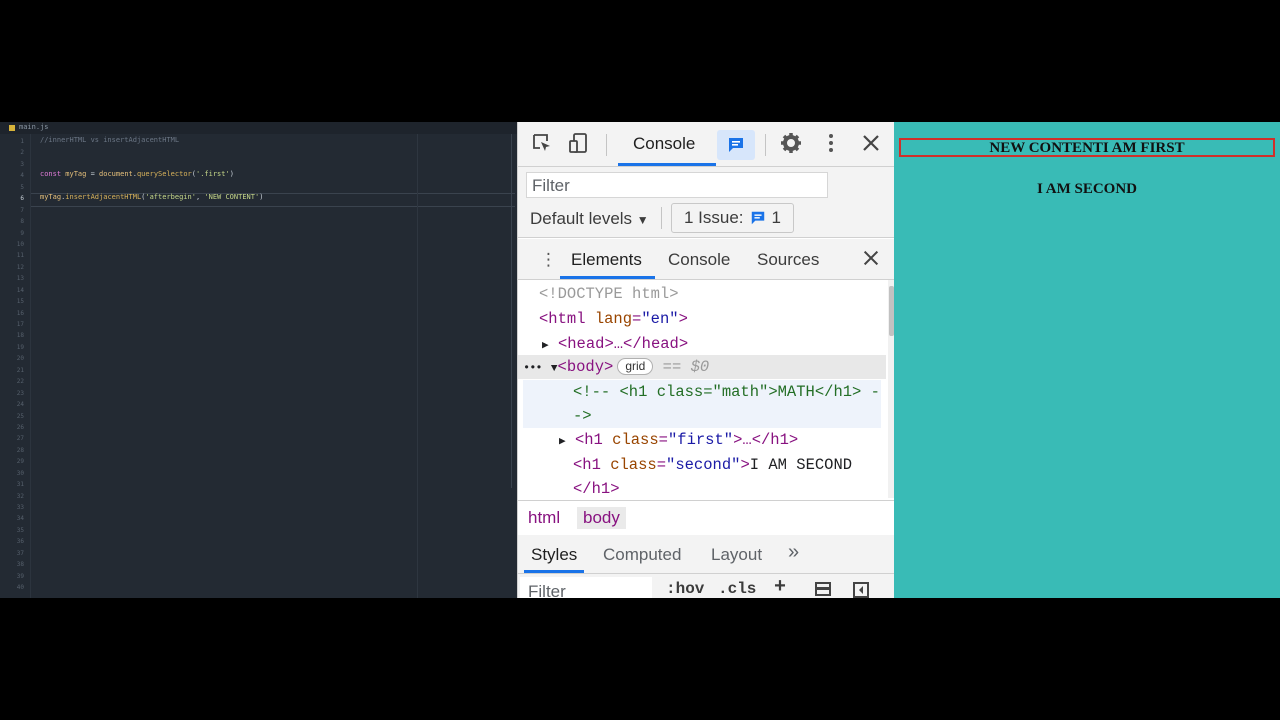 Image resolution: width=1280 pixels, height=720 pixels. Describe the element at coordinates (20, 576) in the screenshot. I see `line-number: 39` at that location.